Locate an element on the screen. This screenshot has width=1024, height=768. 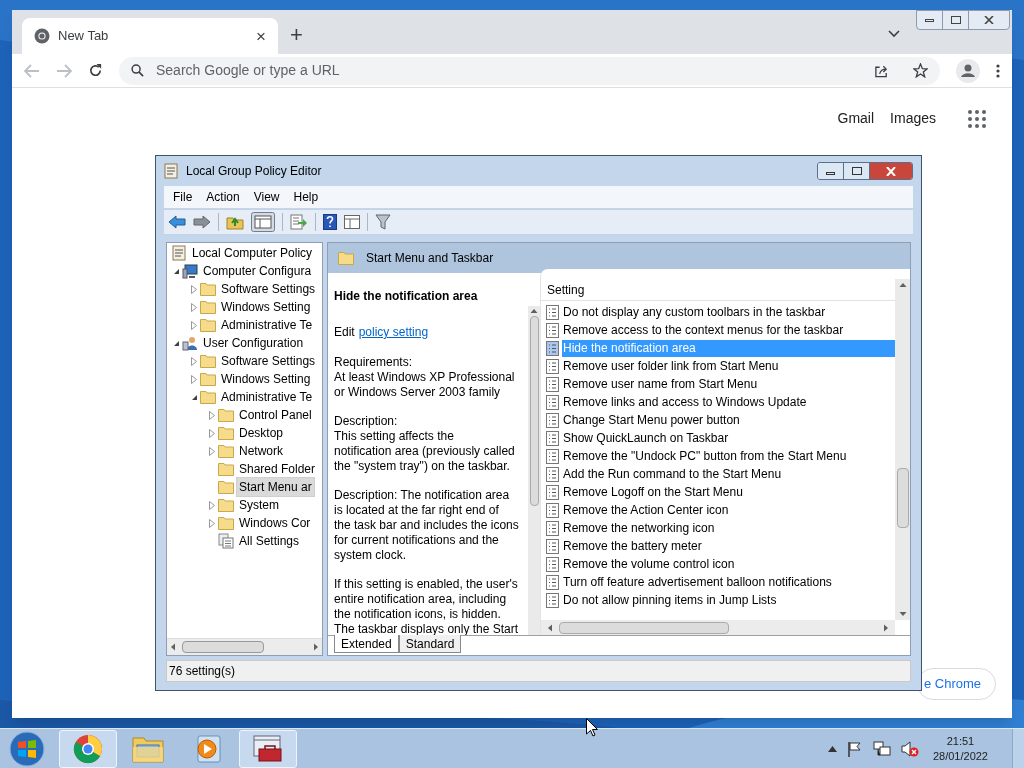
show-hidden-icons-icon is located at coordinates (832, 748).